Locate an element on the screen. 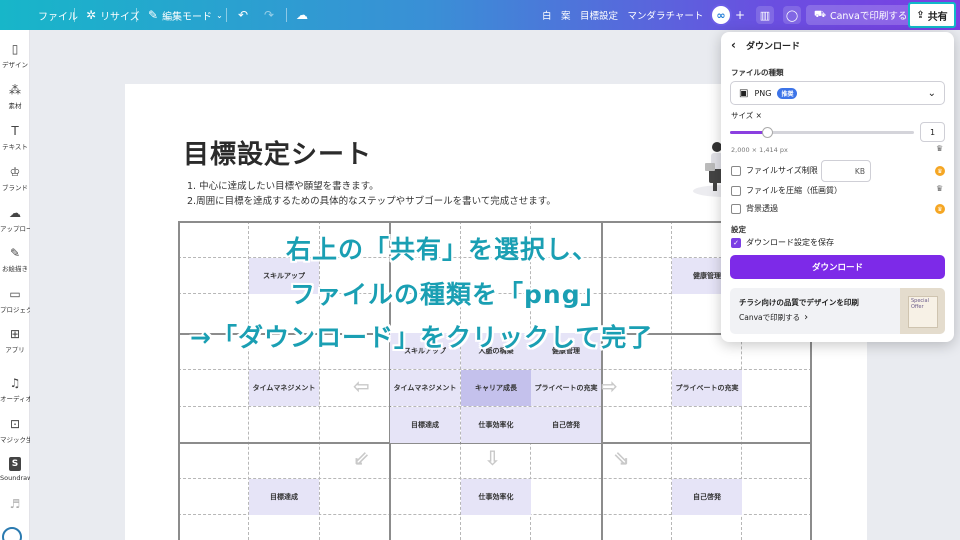  cloud-save-button: ☁ is located at coordinates (302, 15).